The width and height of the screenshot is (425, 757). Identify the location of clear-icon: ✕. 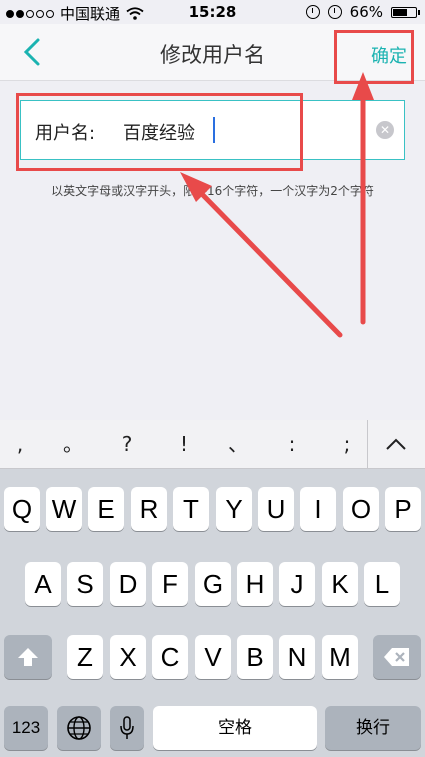
(385, 130).